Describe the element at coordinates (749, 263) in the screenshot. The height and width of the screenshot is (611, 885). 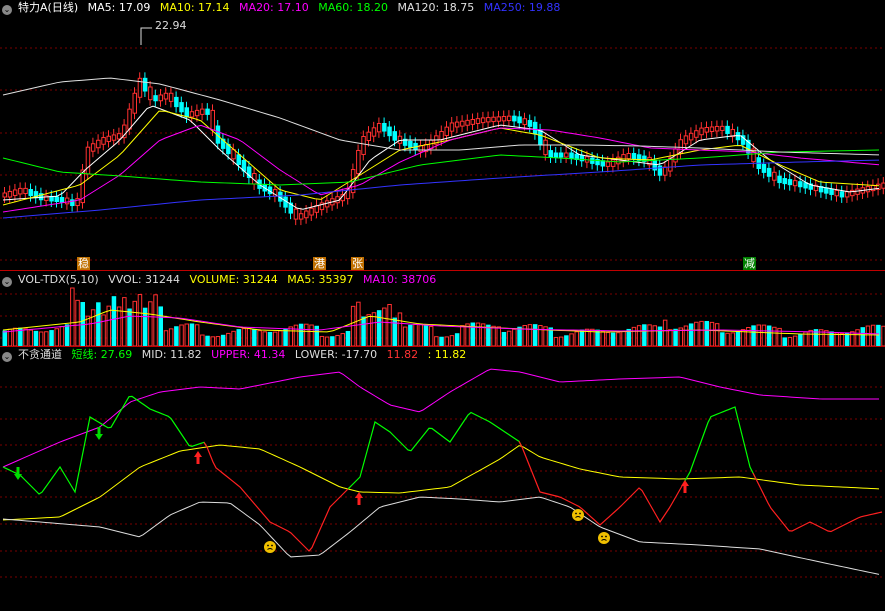
I see `news-tag: 减` at that location.